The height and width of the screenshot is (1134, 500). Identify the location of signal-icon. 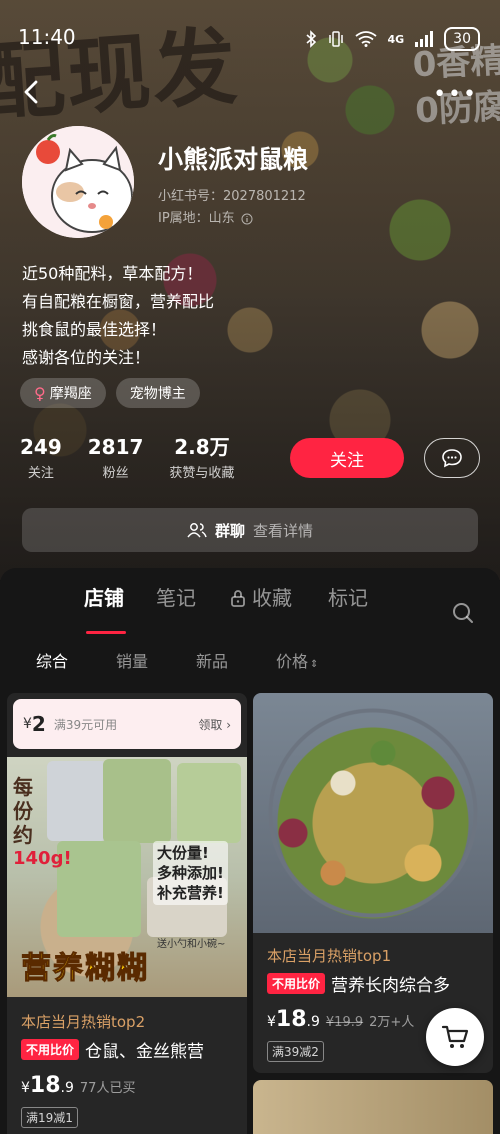
(424, 39).